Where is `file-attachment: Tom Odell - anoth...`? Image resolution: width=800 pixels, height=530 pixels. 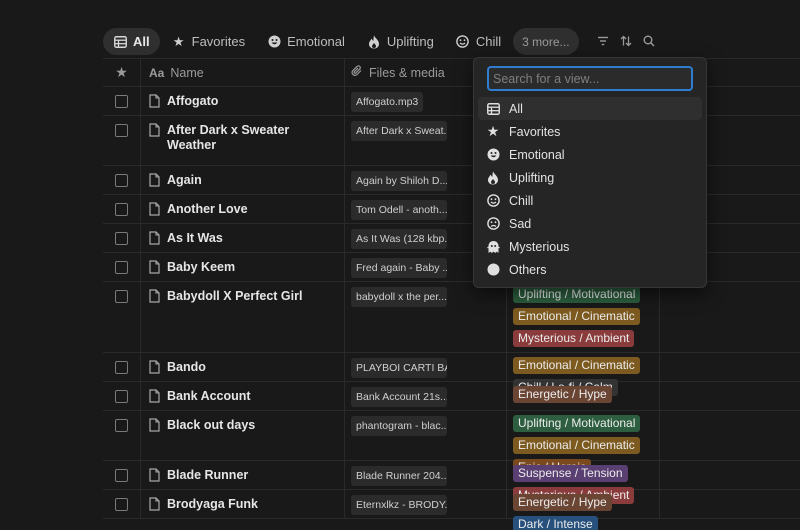
file-attachment: Tom Odell - anoth... is located at coordinates (399, 210).